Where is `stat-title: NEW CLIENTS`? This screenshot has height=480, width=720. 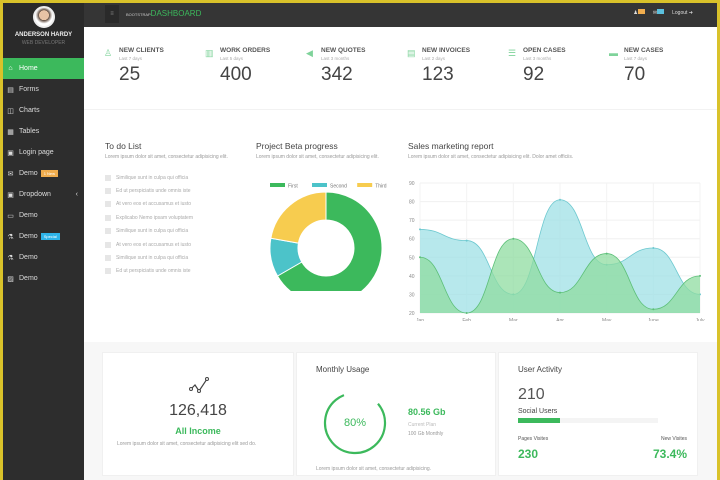 stat-title: NEW CLIENTS is located at coordinates (141, 50).